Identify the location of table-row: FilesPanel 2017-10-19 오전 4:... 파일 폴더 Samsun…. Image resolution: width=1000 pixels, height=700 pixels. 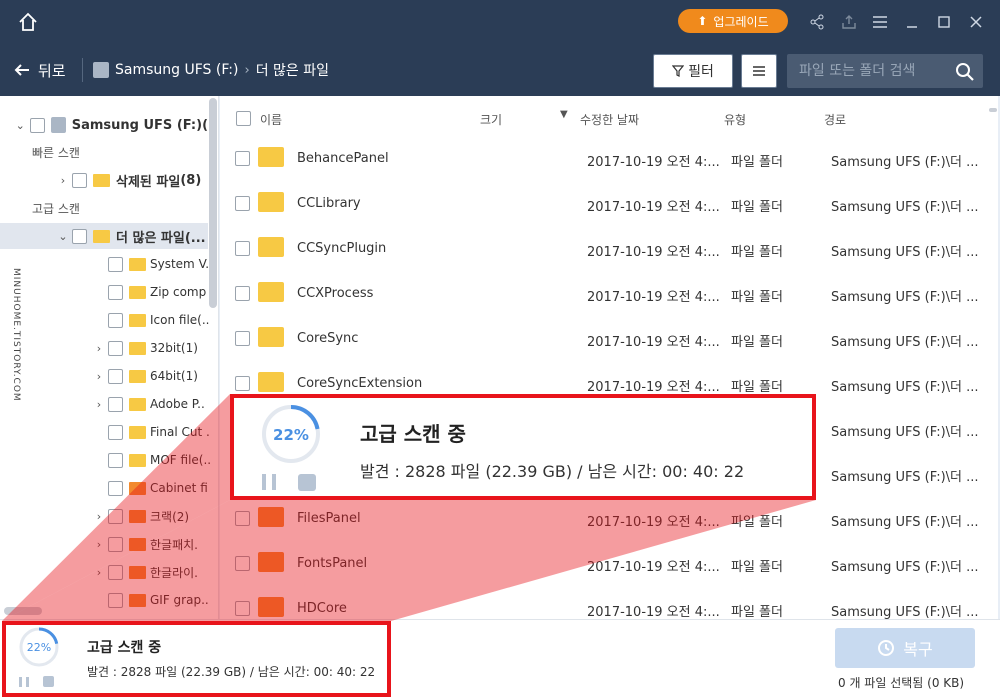
(609, 518).